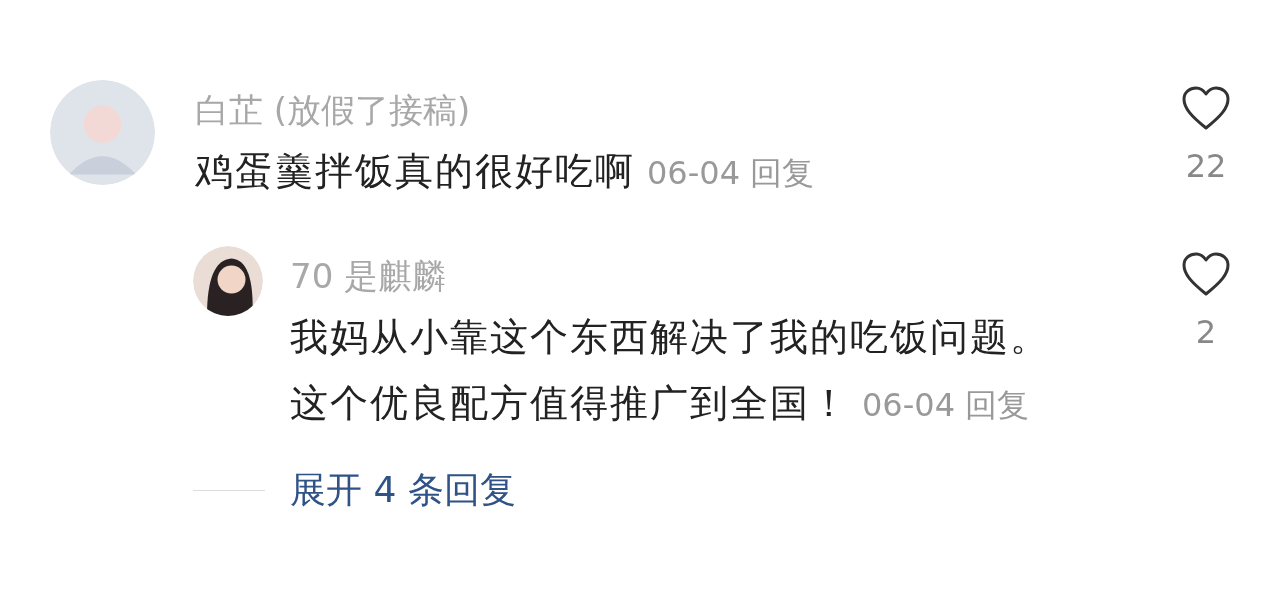 Image resolution: width=1284 pixels, height=600 pixels. I want to click on username: 70 是麒麟, so click(735, 276).